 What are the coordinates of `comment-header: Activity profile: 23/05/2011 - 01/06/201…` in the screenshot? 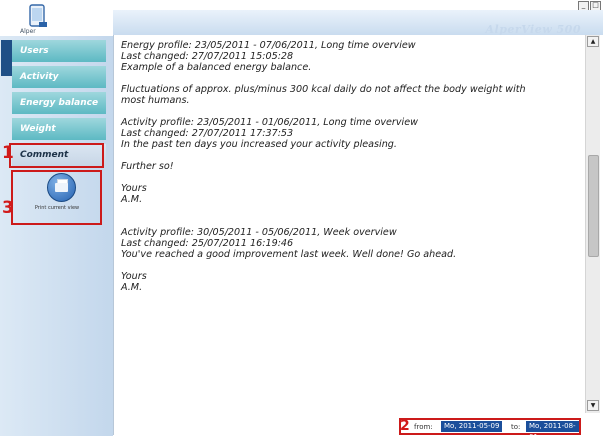 It's located at (269, 122).